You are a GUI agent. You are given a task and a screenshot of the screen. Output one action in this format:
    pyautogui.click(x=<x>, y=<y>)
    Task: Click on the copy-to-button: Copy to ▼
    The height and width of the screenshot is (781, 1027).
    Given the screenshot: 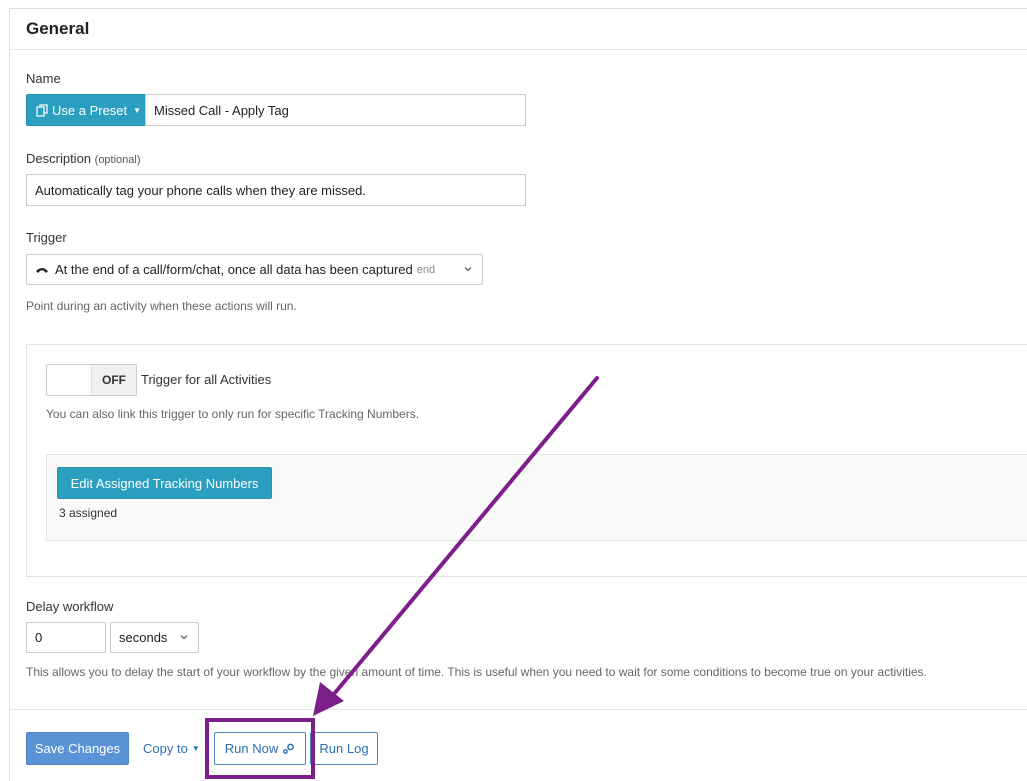 What is the action you would take?
    pyautogui.click(x=171, y=748)
    